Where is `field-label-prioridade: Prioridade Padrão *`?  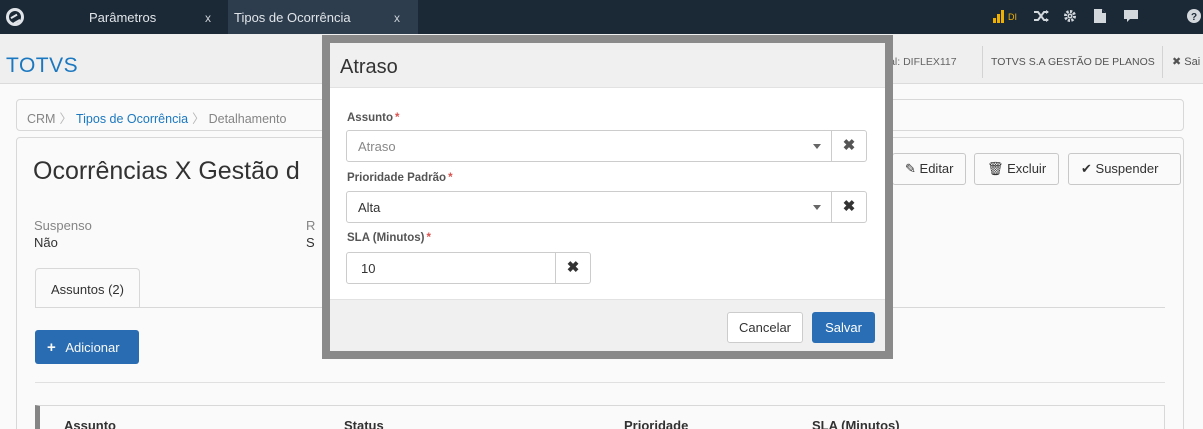
field-label-prioridade: Prioridade Padrão * is located at coordinates (400, 178).